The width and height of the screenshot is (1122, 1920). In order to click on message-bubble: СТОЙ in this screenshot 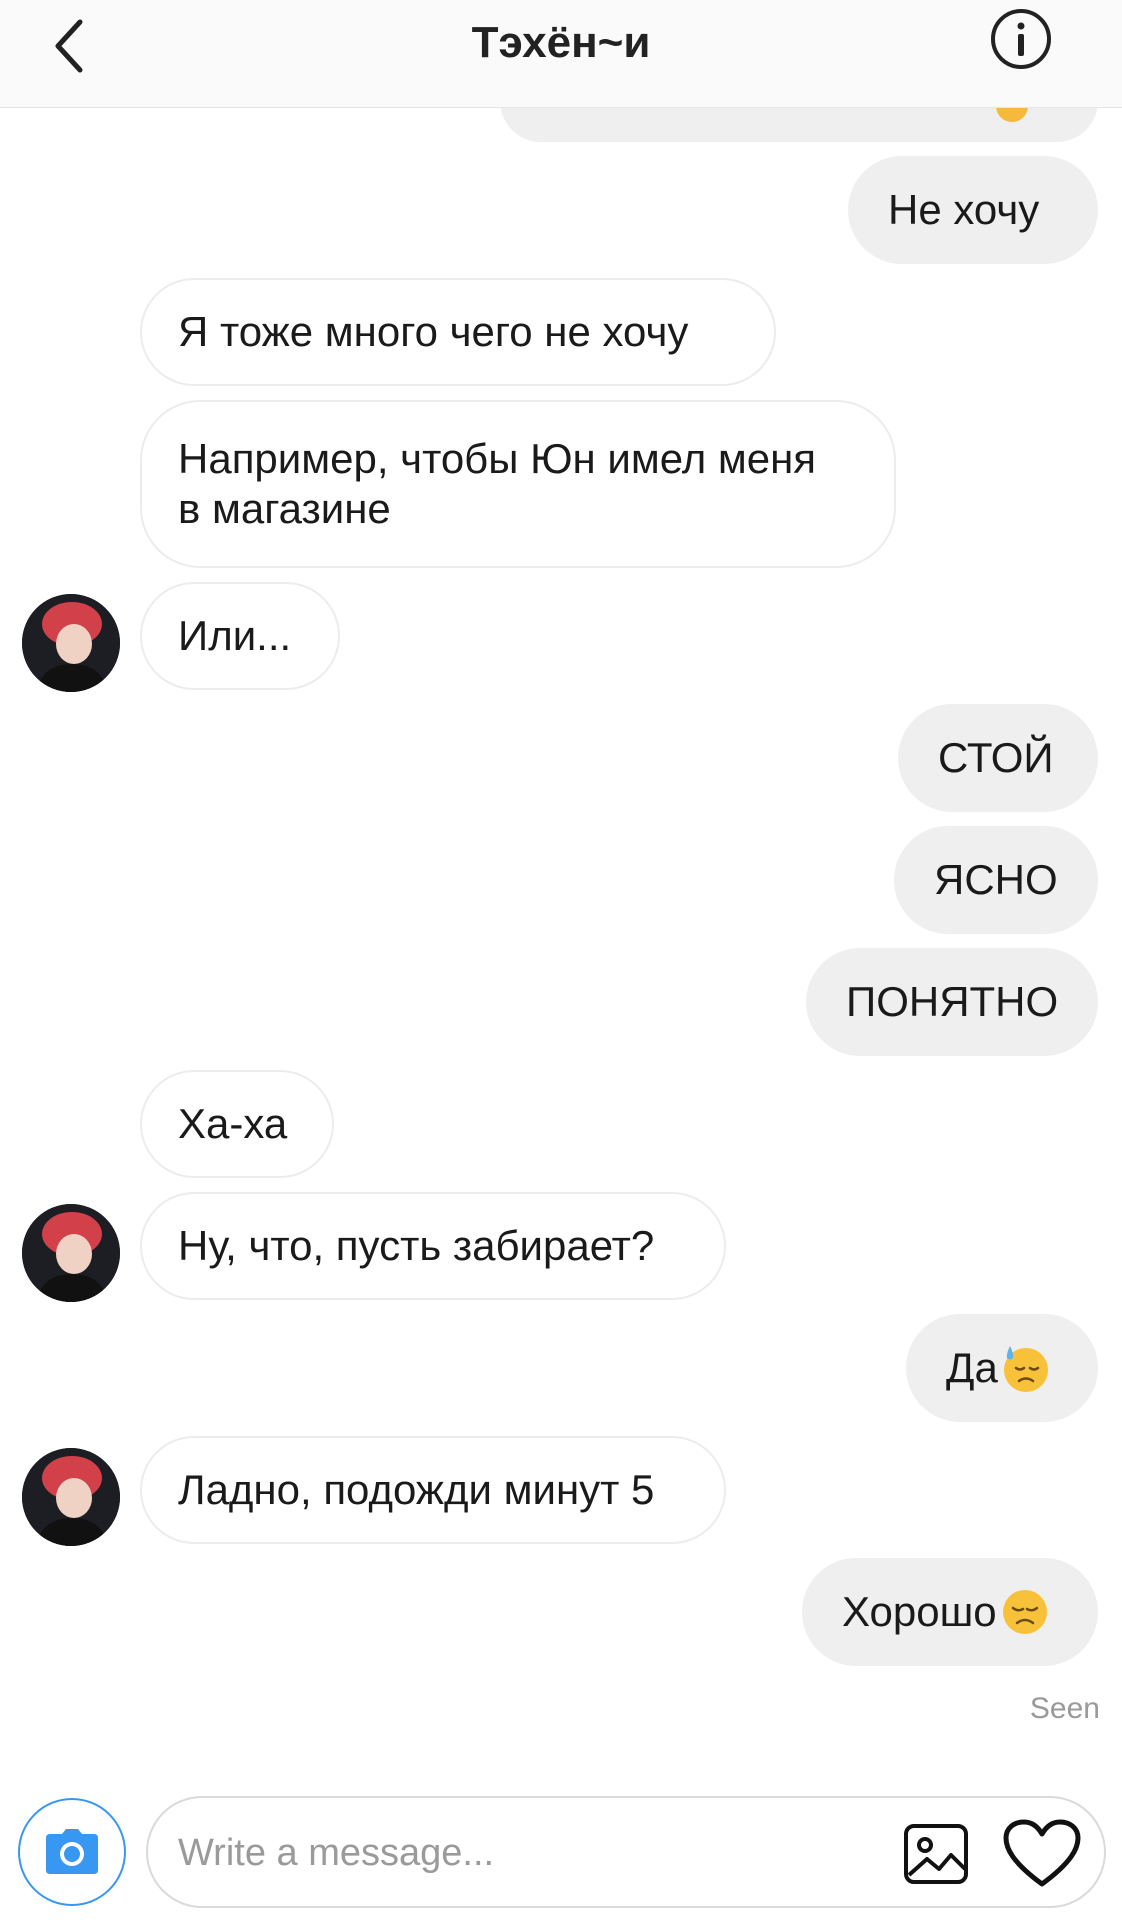, I will do `click(998, 758)`.